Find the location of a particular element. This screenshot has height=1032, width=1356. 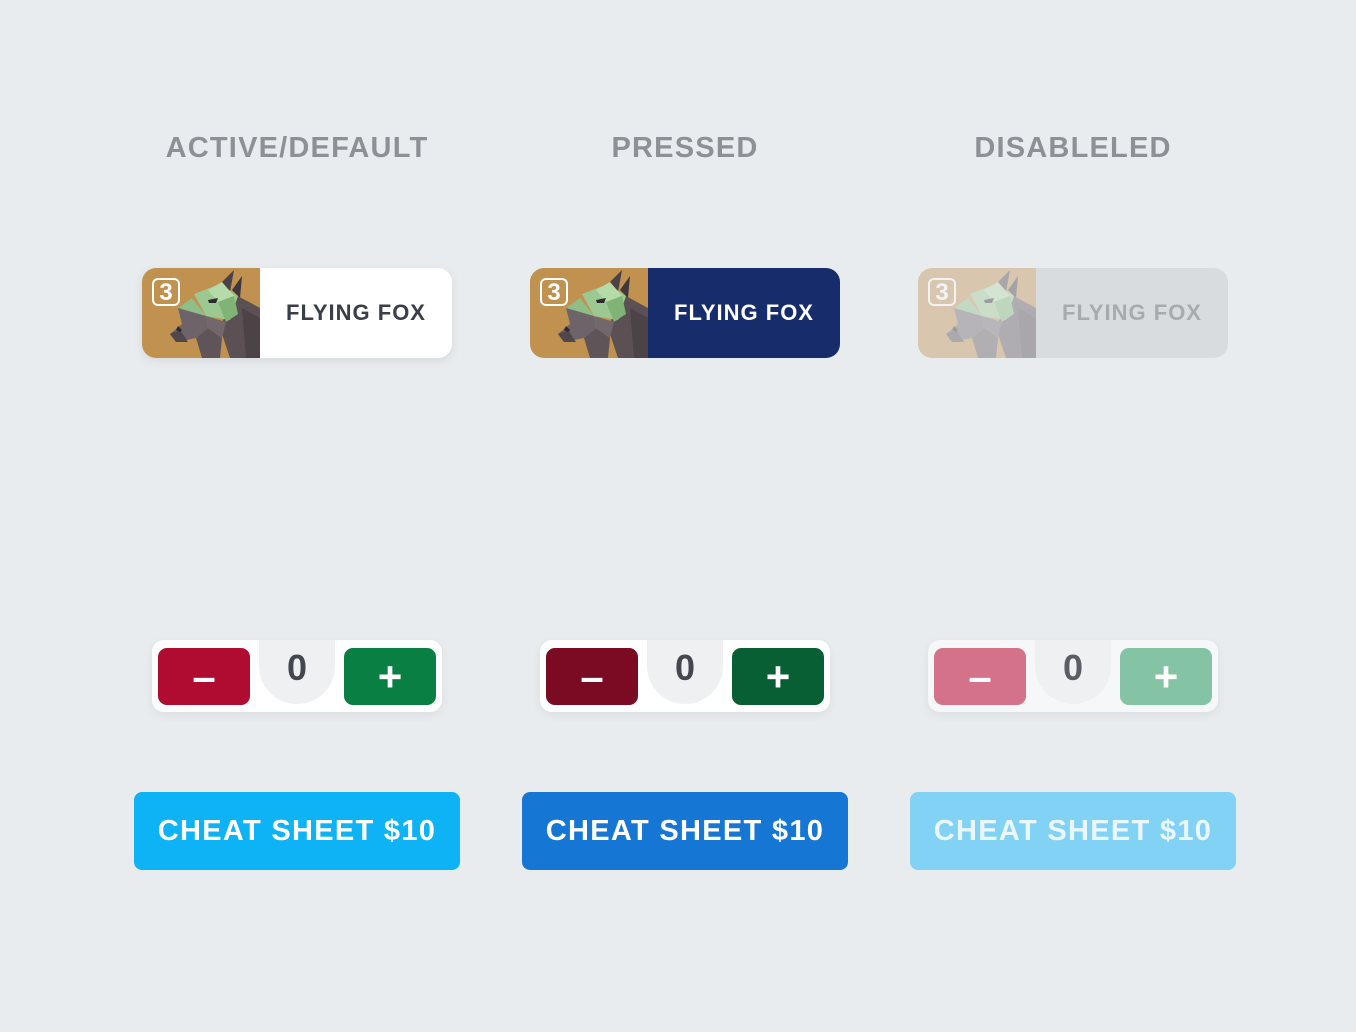

state-heading-pressed: PRESSED is located at coordinates (685, 148).